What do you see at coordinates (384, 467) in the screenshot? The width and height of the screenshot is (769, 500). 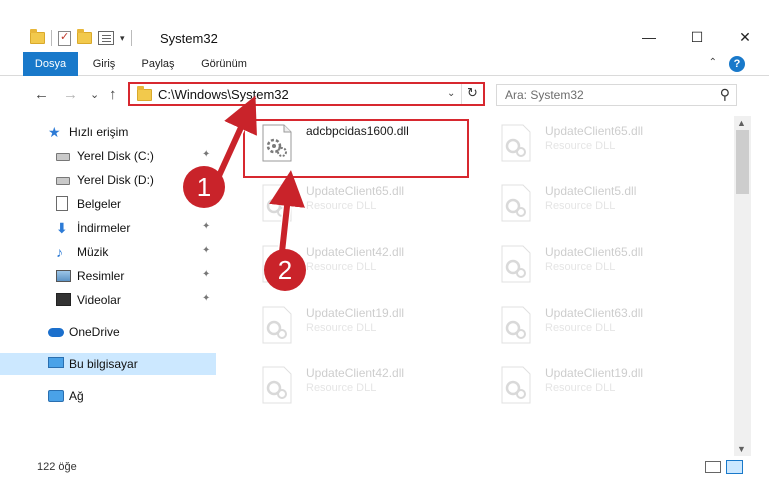 I see `status-bar: 122 öğe` at bounding box center [384, 467].